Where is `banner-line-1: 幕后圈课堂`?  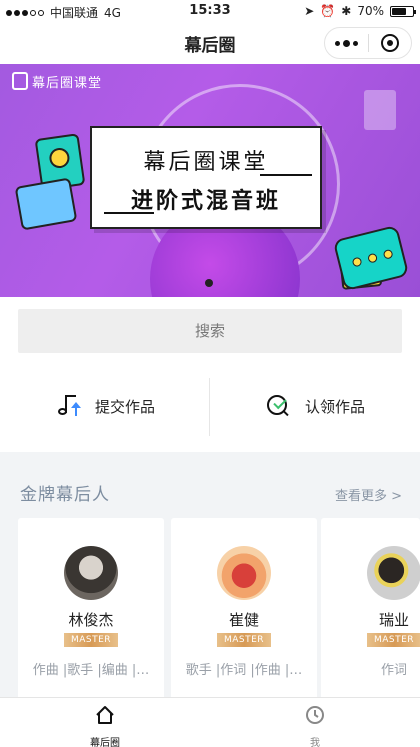 banner-line-1: 幕后圈课堂 is located at coordinates (206, 162).